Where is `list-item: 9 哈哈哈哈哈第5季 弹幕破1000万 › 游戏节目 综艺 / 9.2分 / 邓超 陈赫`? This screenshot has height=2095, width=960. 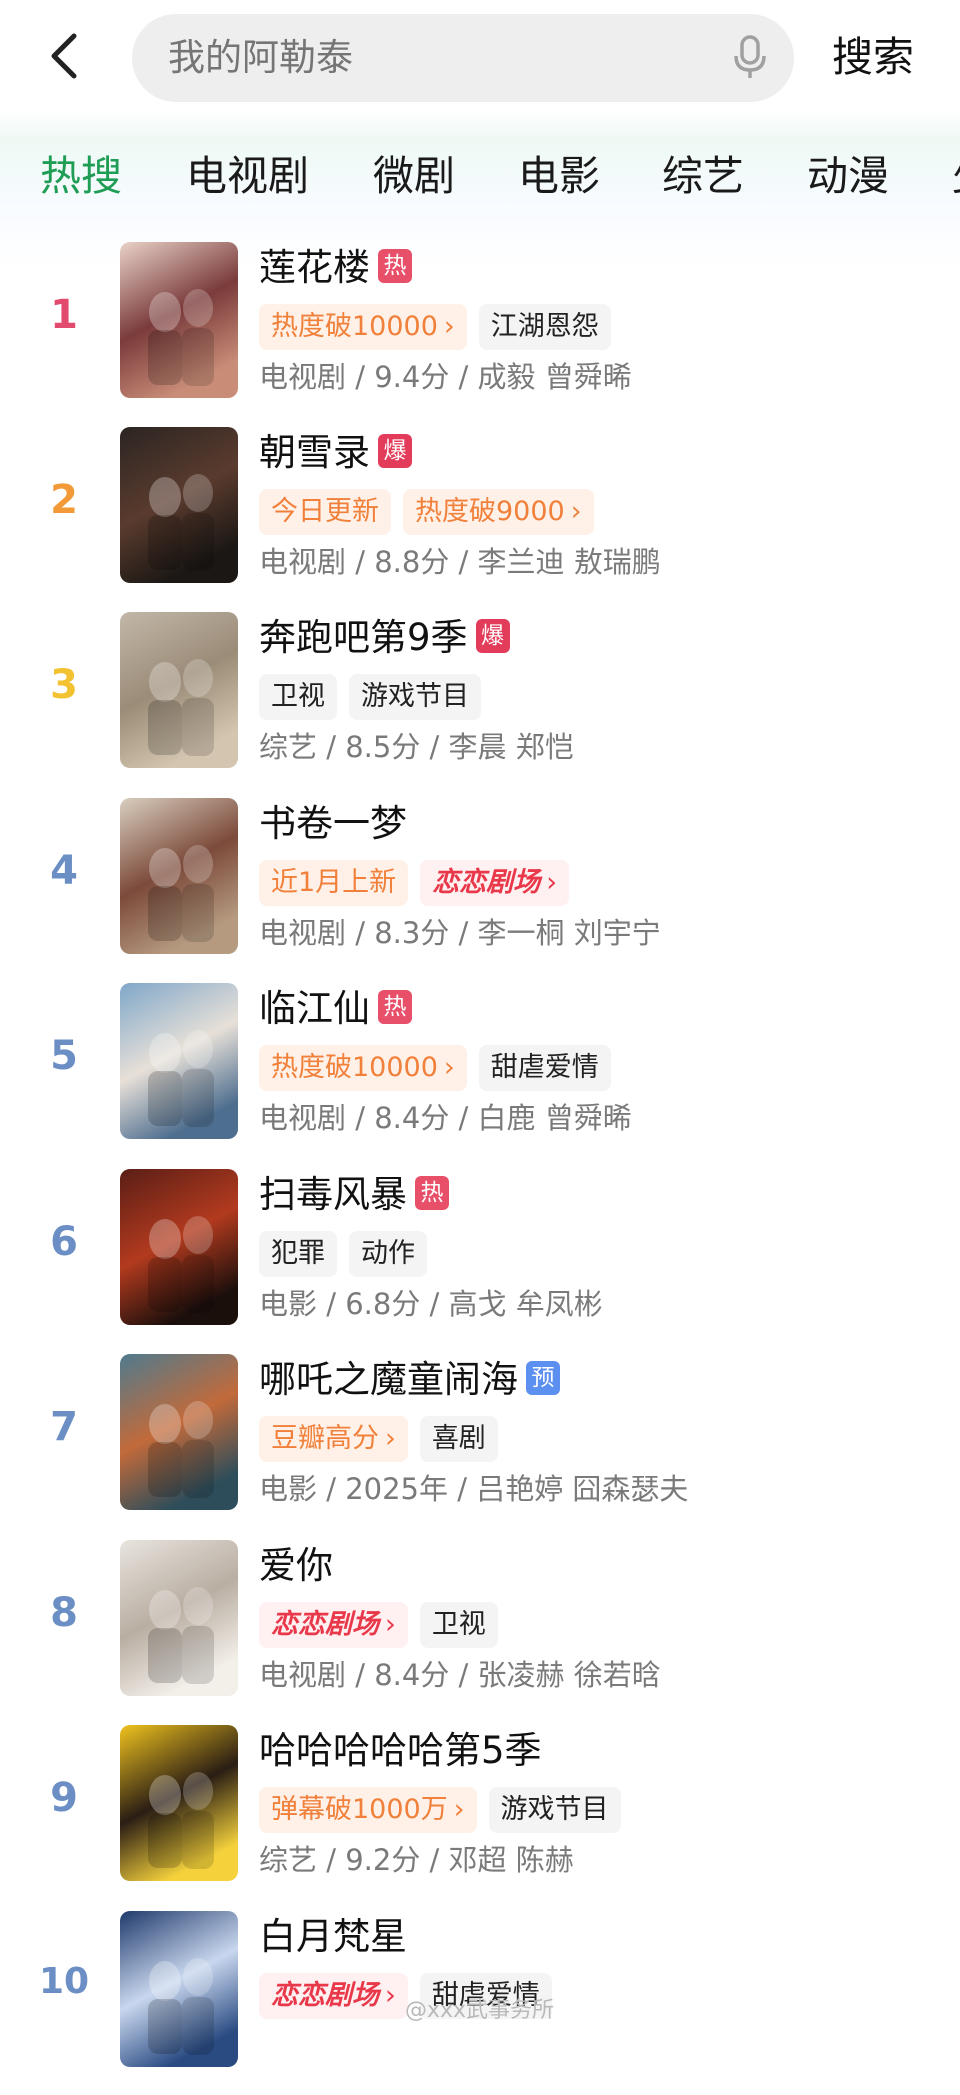
list-item: 9 哈哈哈哈哈第5季 弹幕破1000万 › 游戏节目 综艺 / 9.2分 / 邓超 陈赫 is located at coordinates (480, 1816).